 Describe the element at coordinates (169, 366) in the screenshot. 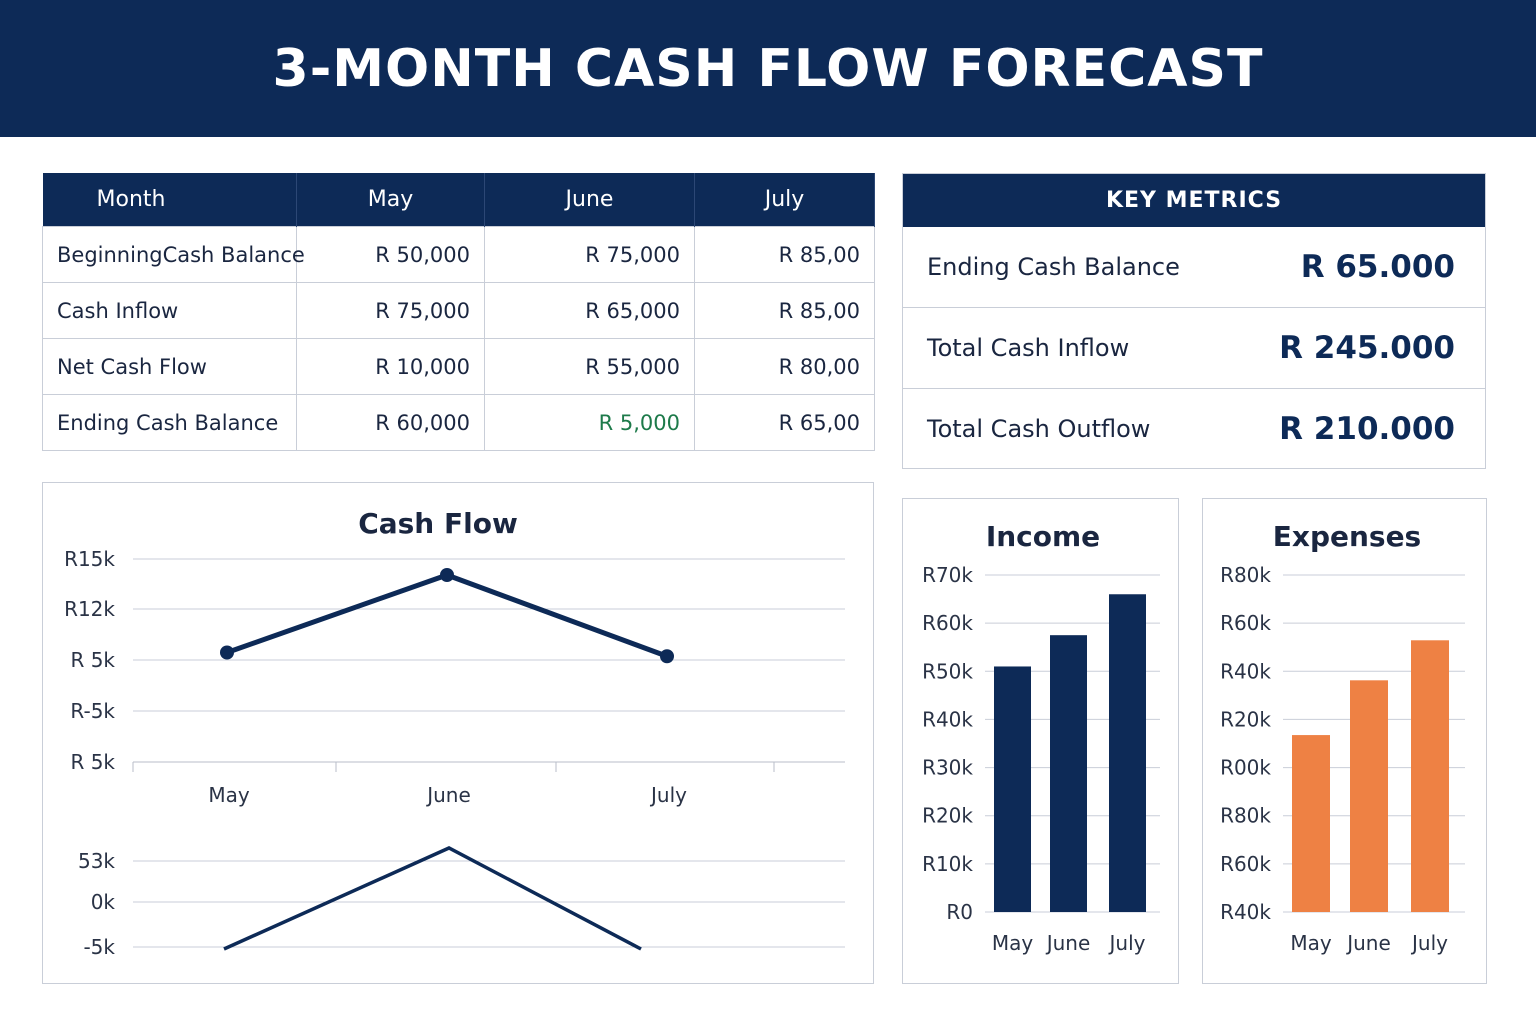

I see `row-label: Net Cash Flow` at that location.